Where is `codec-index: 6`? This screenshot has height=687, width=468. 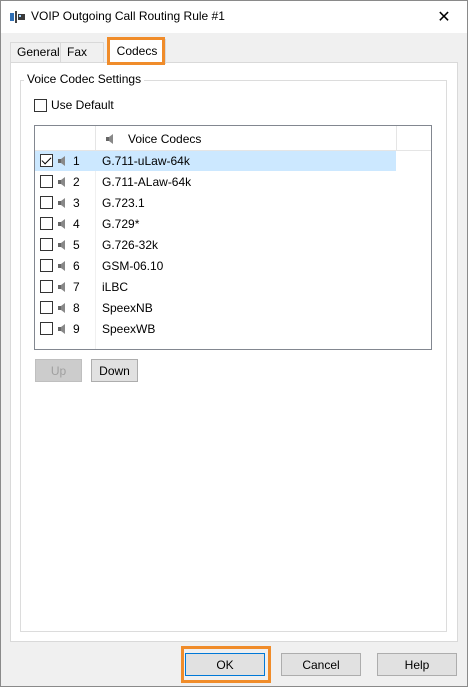
codec-index: 6 is located at coordinates (76, 266).